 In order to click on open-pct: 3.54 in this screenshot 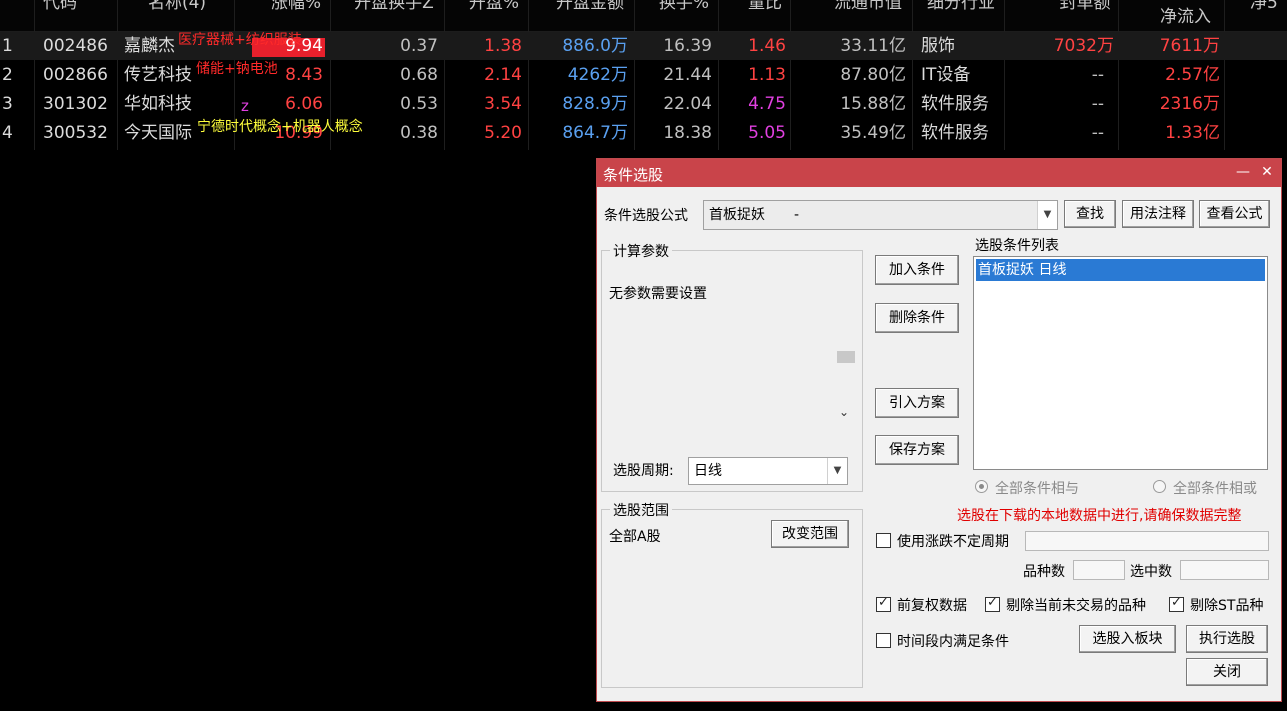, I will do `click(503, 104)`.